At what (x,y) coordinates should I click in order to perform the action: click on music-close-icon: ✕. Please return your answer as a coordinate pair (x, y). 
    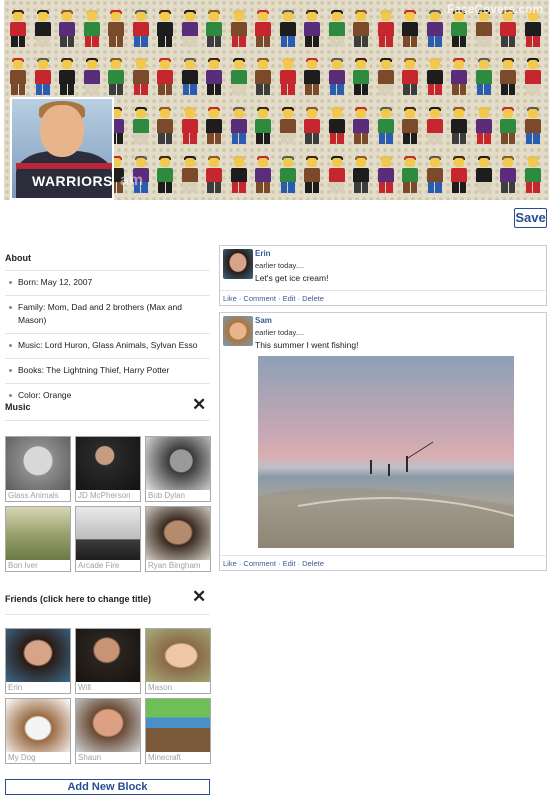
    Looking at the image, I should click on (199, 404).